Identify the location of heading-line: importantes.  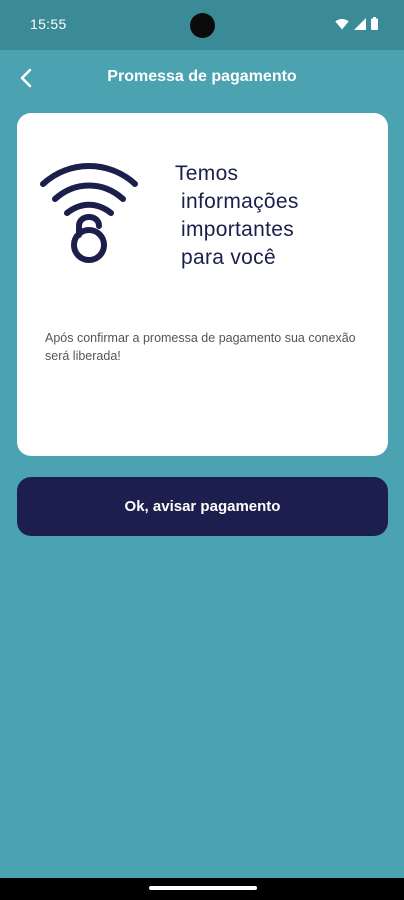
(238, 229).